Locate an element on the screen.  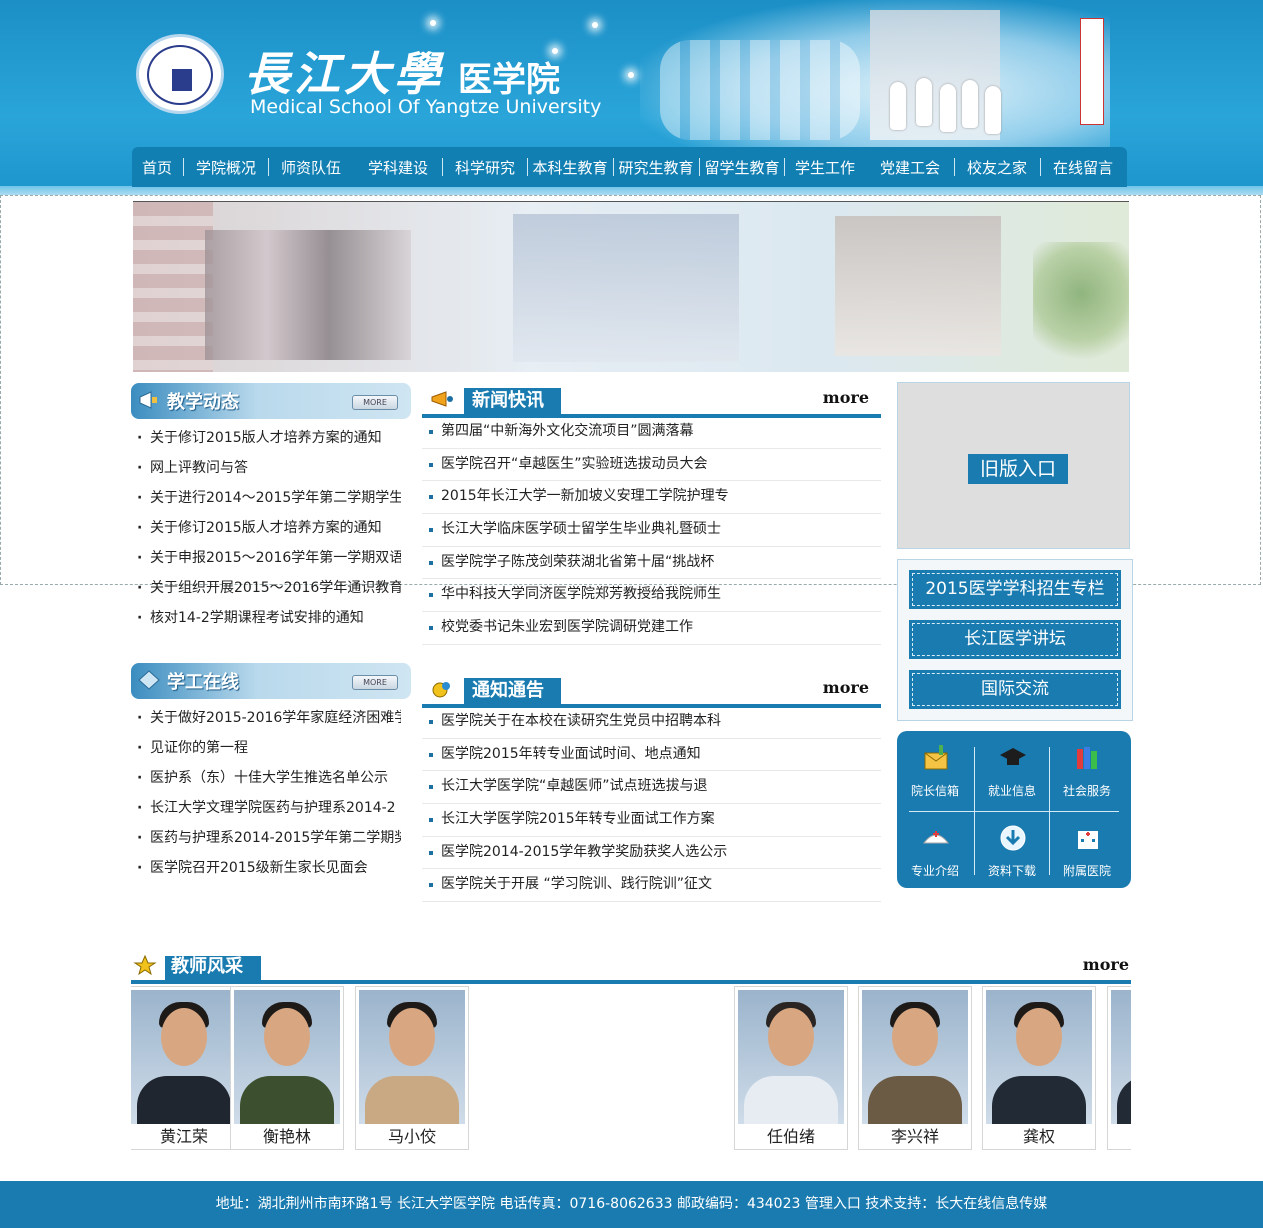
notices-more-link: more is located at coordinates (846, 687).